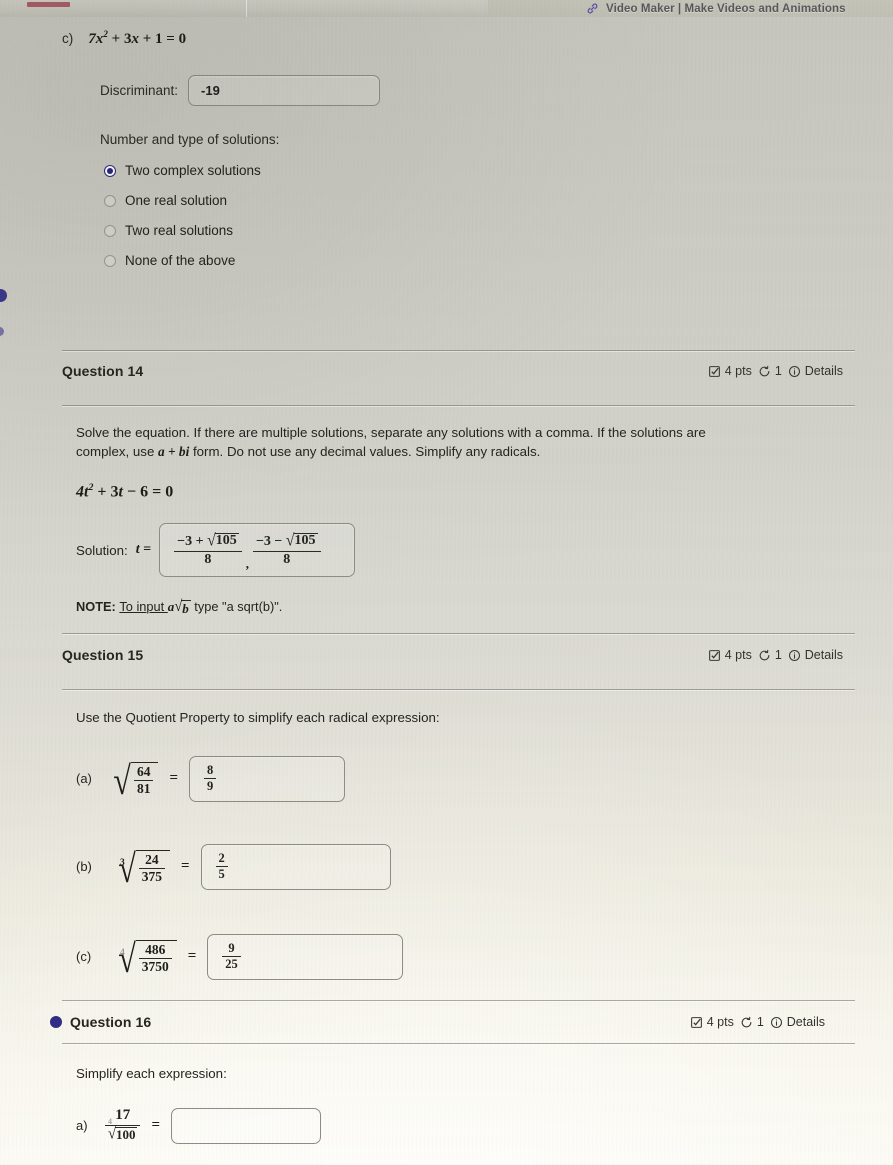 The height and width of the screenshot is (1165, 893). What do you see at coordinates (221, 874) in the screenshot?
I see `fraction-denominator: 5` at bounding box center [221, 874].